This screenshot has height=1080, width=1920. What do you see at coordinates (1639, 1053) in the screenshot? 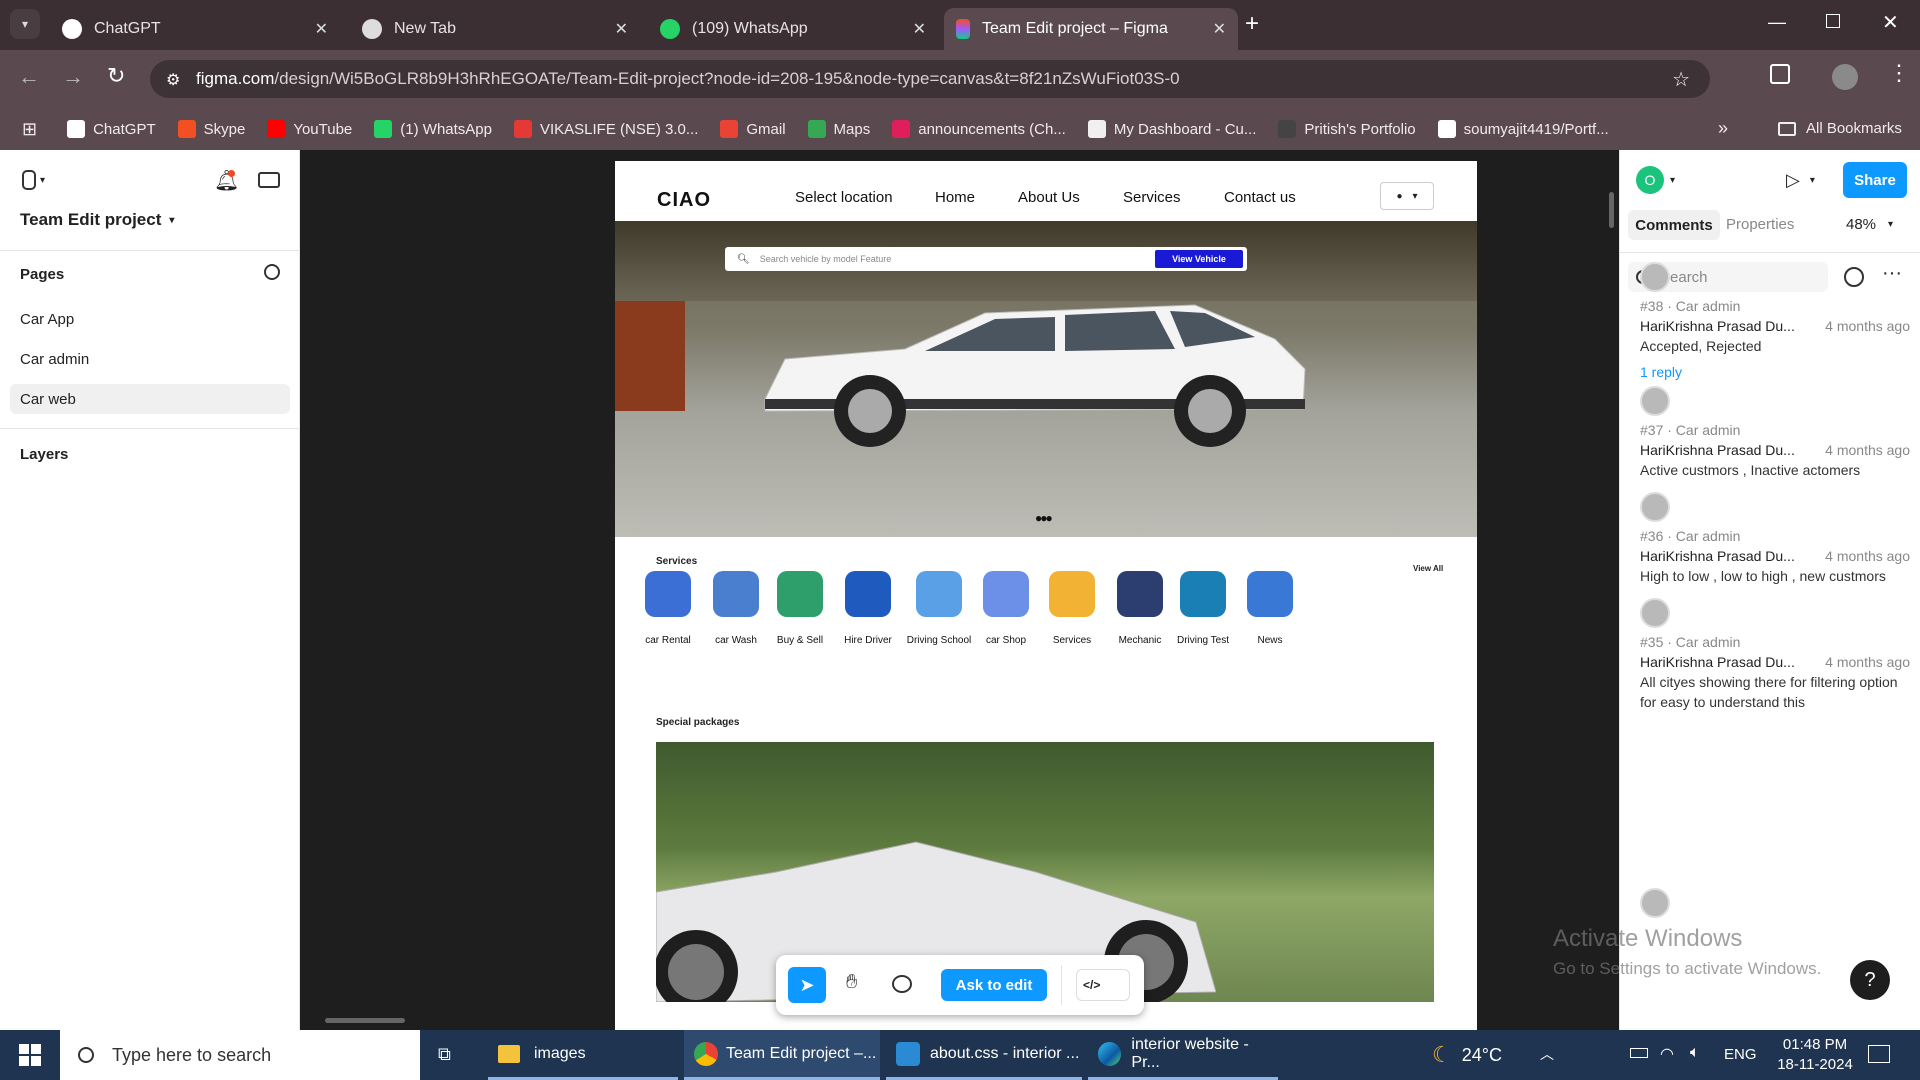
I see `battery-icon` at bounding box center [1639, 1053].